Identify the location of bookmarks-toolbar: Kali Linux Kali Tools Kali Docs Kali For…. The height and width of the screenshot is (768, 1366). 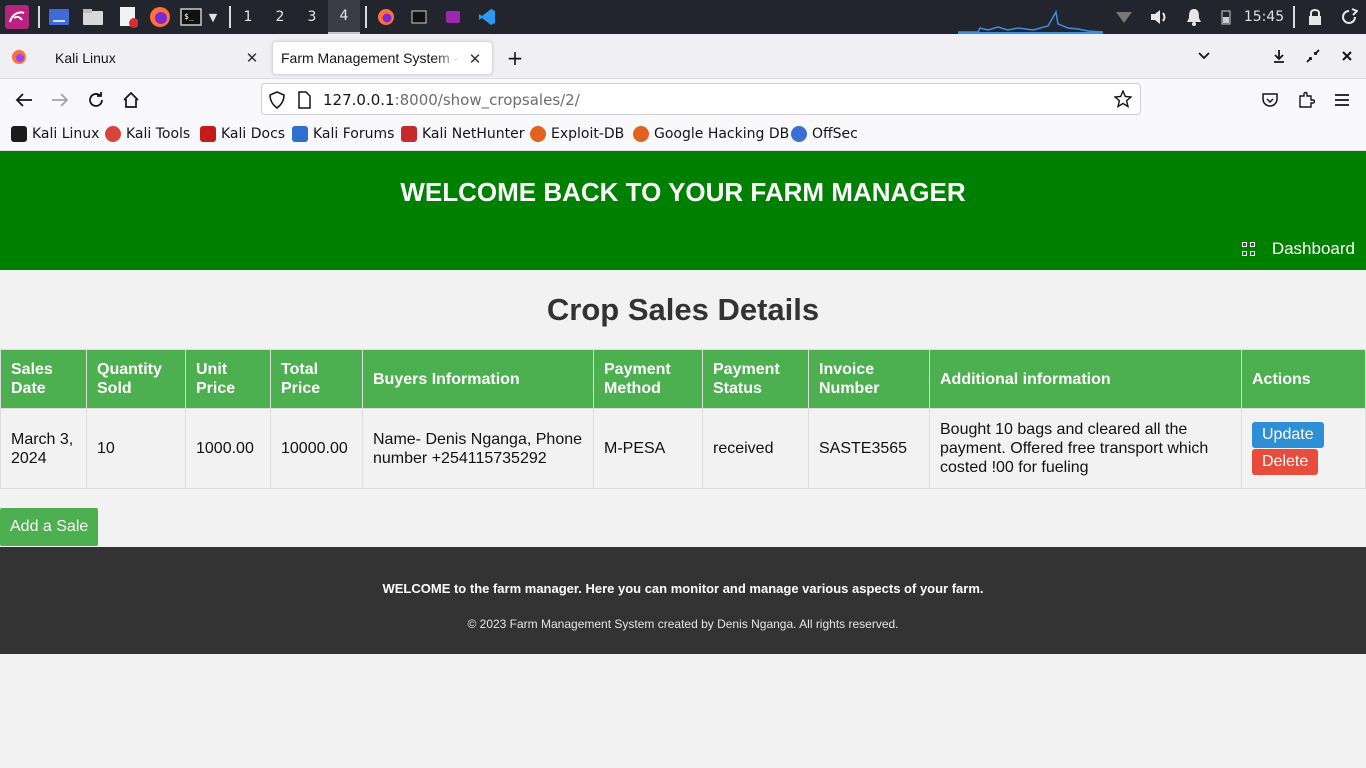
(683, 136).